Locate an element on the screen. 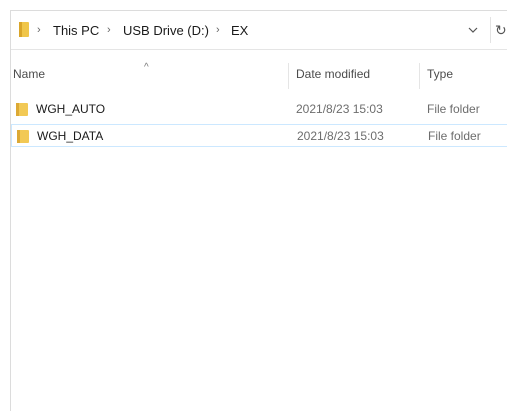 The height and width of the screenshot is (411, 507). column-header-date-modified: Date modified is located at coordinates (333, 74).